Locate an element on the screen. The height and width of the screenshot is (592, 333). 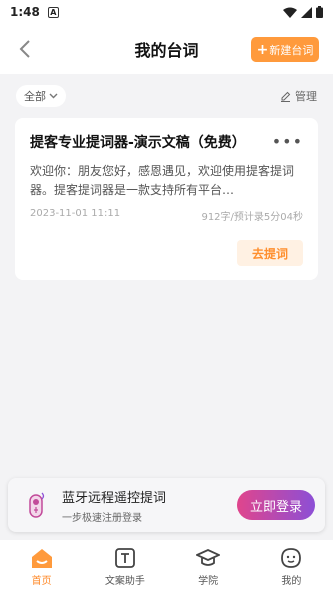
script-meta: 2023-11-01 11:11 912字/预计录5分04秒 is located at coordinates (166, 215).